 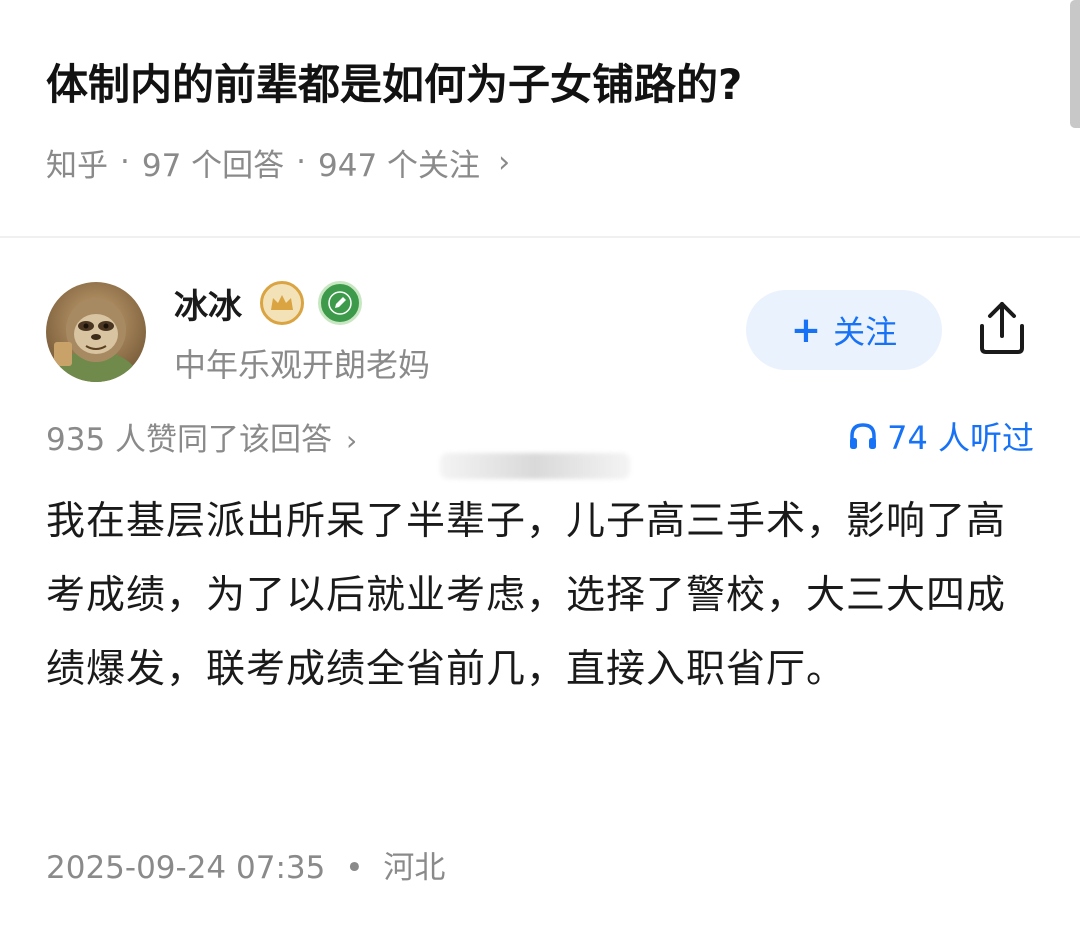 What do you see at coordinates (806, 330) in the screenshot?
I see `plus-icon: +` at bounding box center [806, 330].